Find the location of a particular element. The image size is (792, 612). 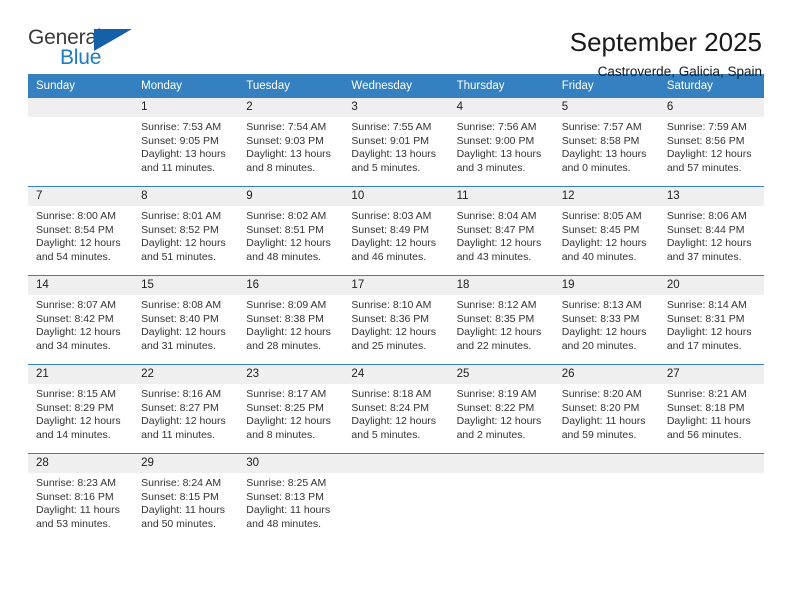

sunrise-text: Sunrise: 8:21 AM is located at coordinates (706, 394).